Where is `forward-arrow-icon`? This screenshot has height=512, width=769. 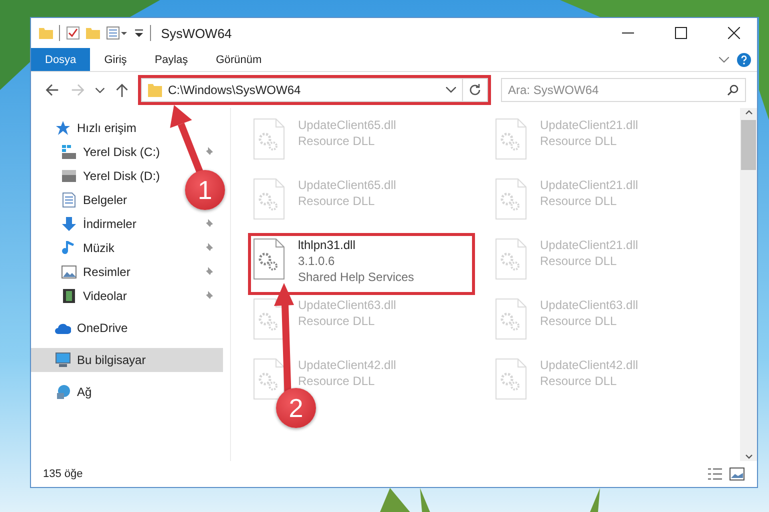
forward-arrow-icon is located at coordinates (78, 90).